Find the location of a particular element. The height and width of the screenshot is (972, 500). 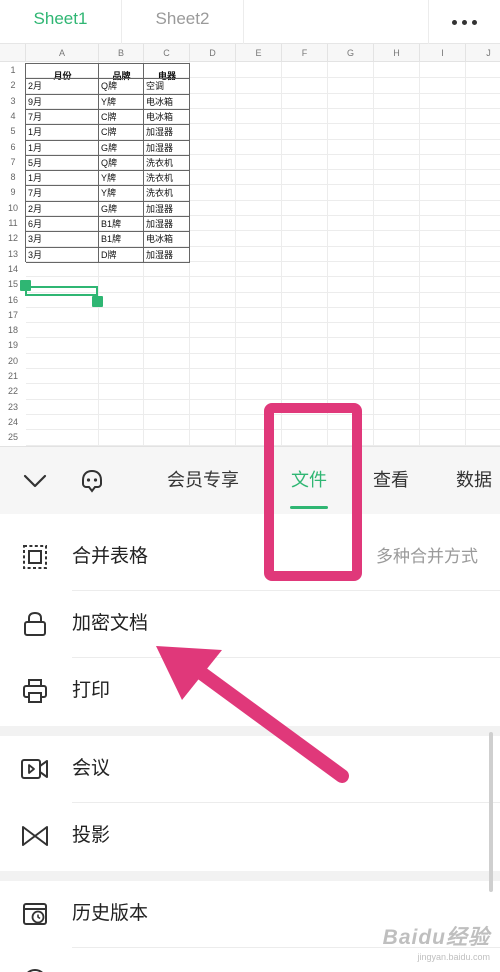

more-dot is located at coordinates (454, 22).